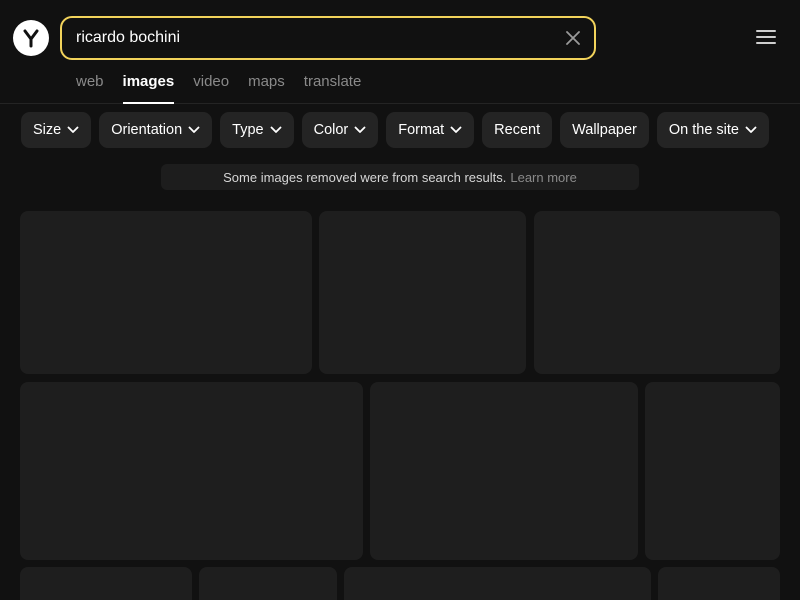 The image size is (800, 600). Describe the element at coordinates (703, 130) in the screenshot. I see `filter-label: On the site` at that location.